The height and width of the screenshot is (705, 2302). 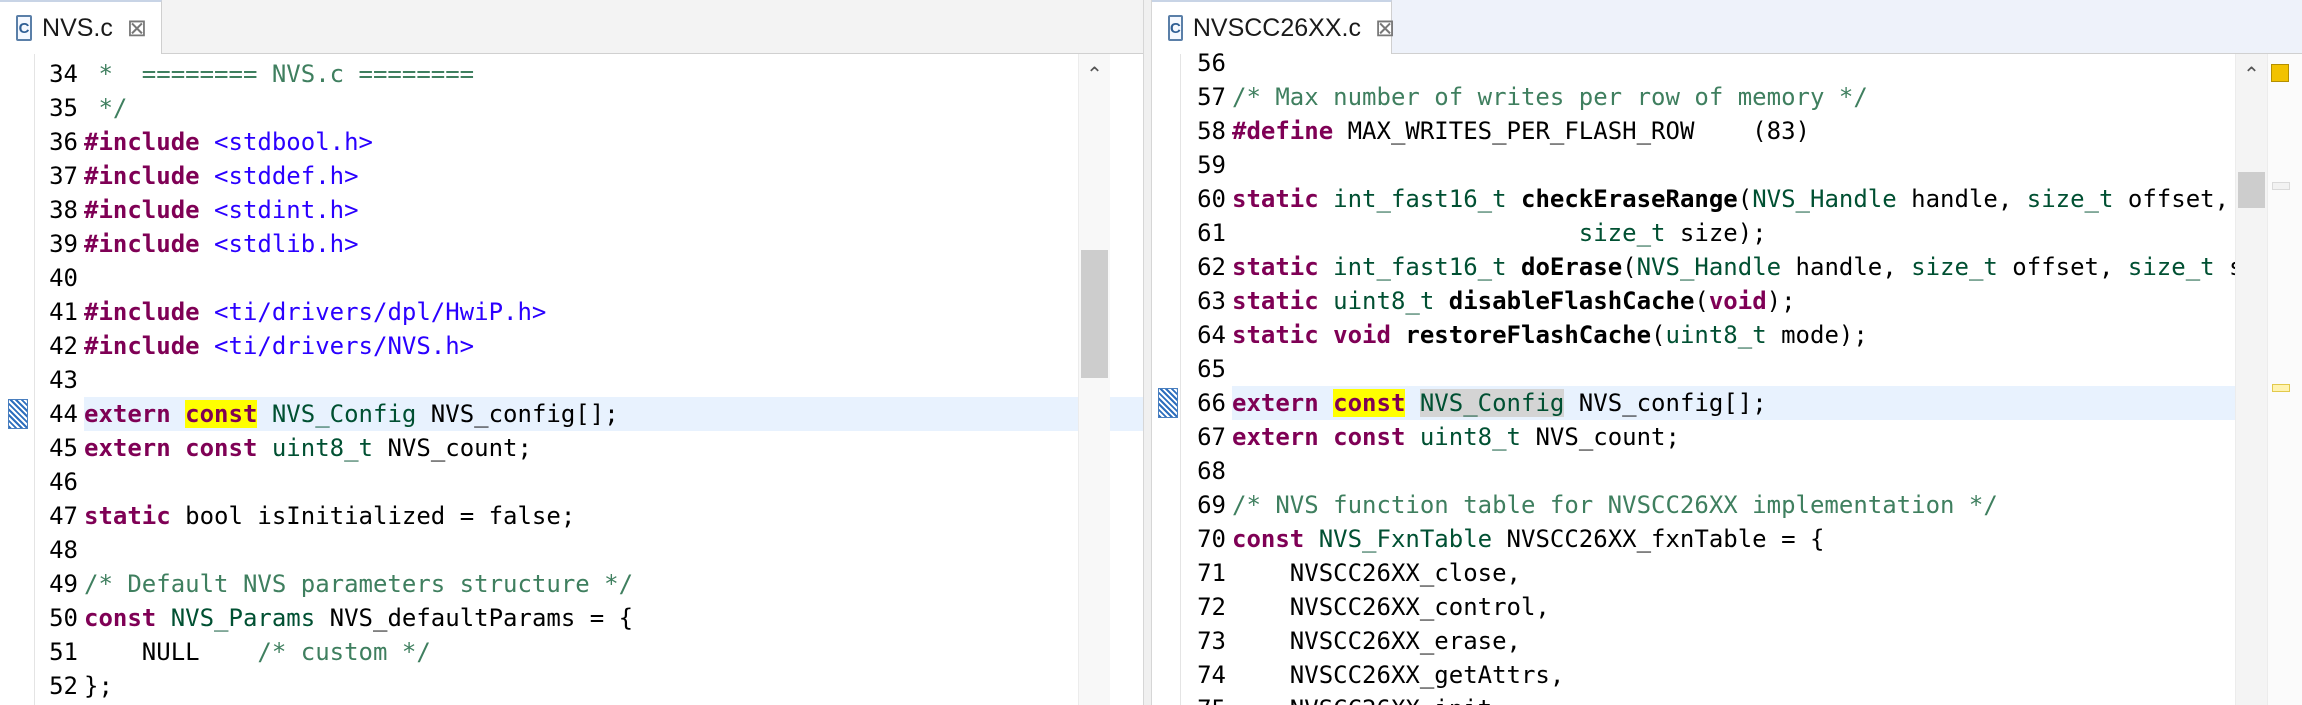 What do you see at coordinates (127, 516) in the screenshot?
I see `code-token: static` at bounding box center [127, 516].